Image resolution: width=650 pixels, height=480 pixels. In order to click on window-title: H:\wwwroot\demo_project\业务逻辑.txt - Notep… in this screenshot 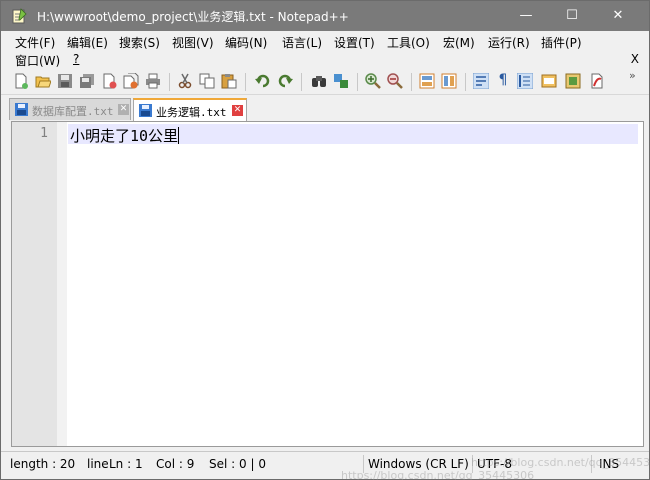, I will do `click(193, 17)`.